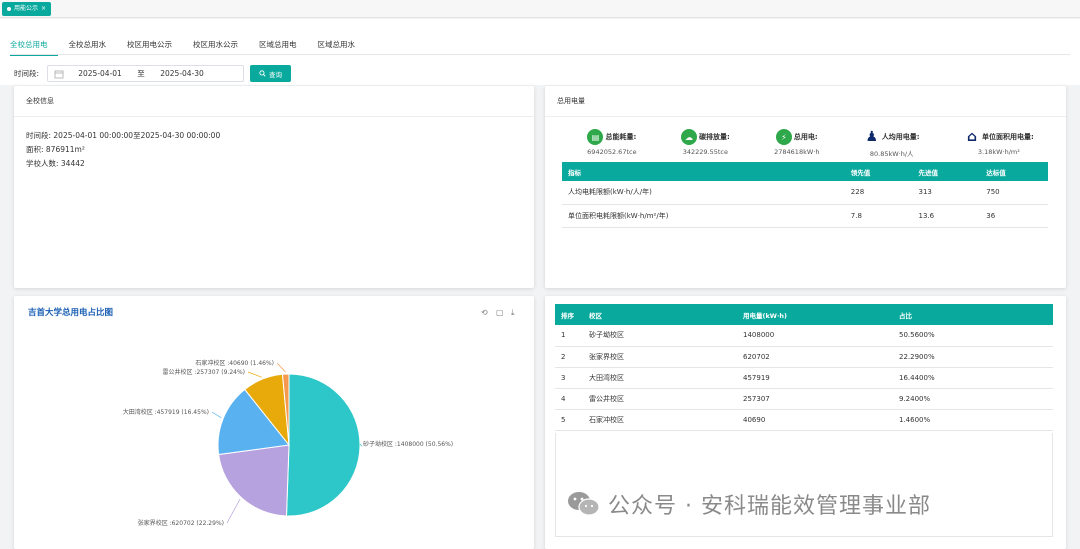  I want to click on table-cell: 4, so click(569, 399).